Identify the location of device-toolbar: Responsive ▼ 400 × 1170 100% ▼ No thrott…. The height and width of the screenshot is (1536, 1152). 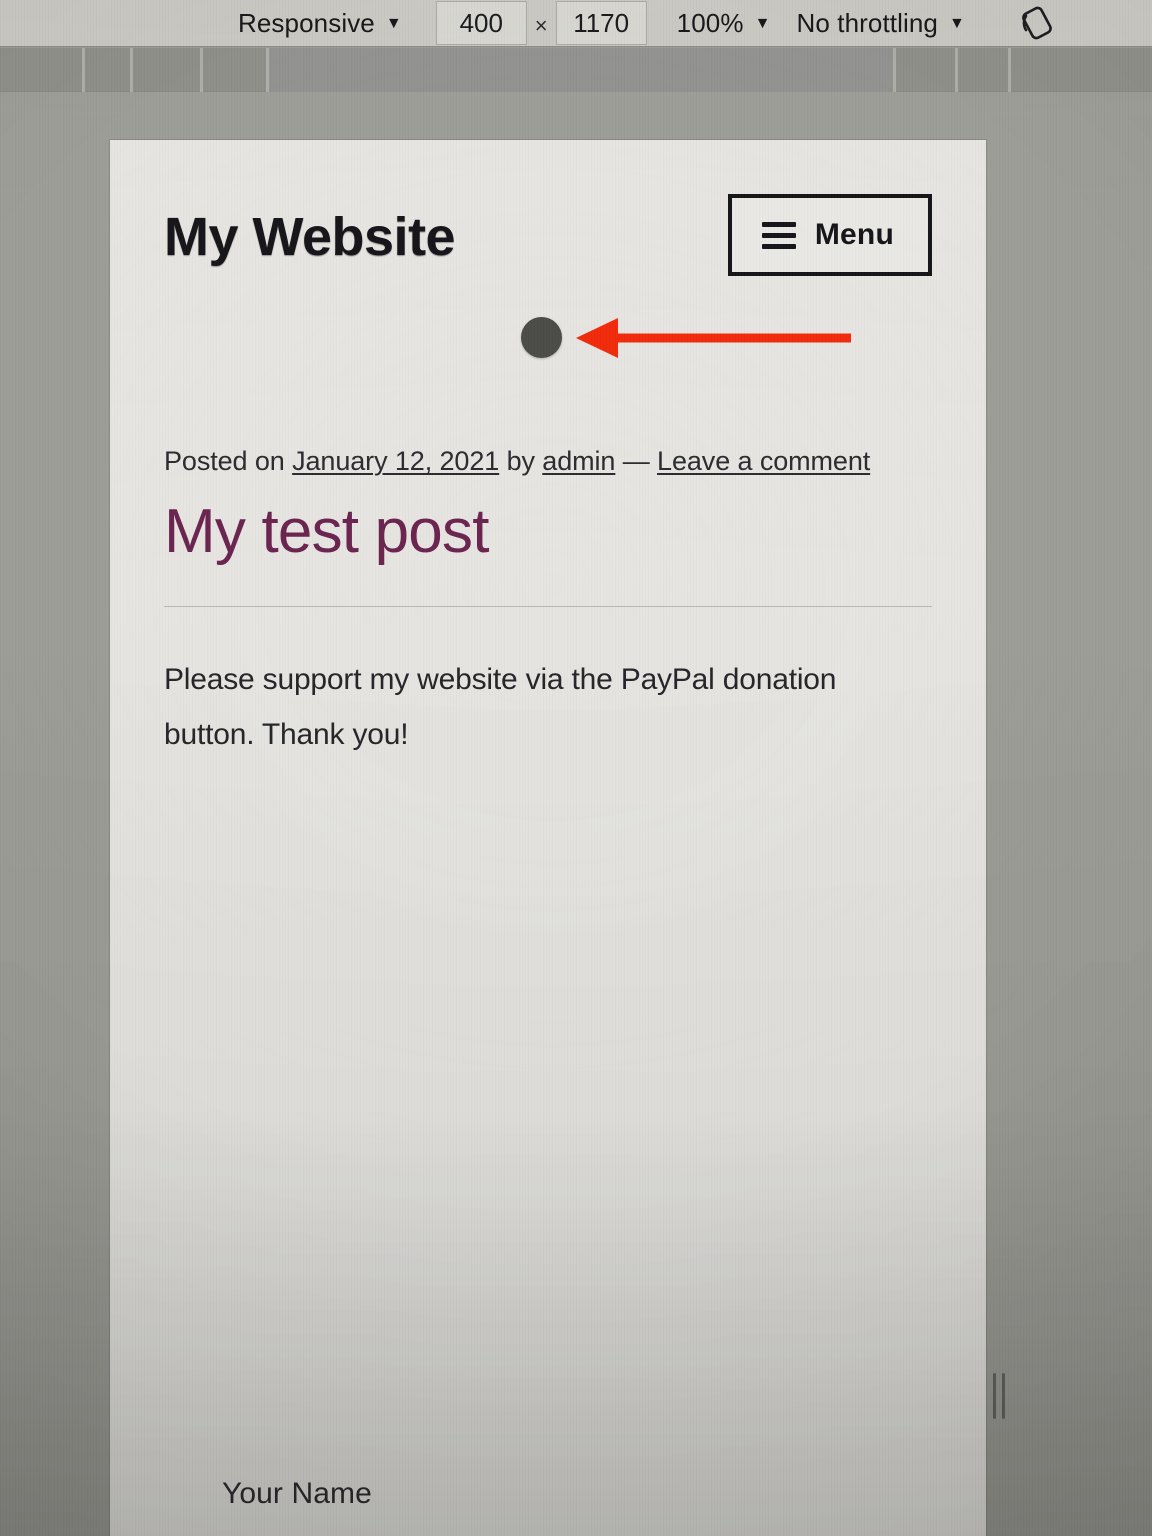
(576, 23).